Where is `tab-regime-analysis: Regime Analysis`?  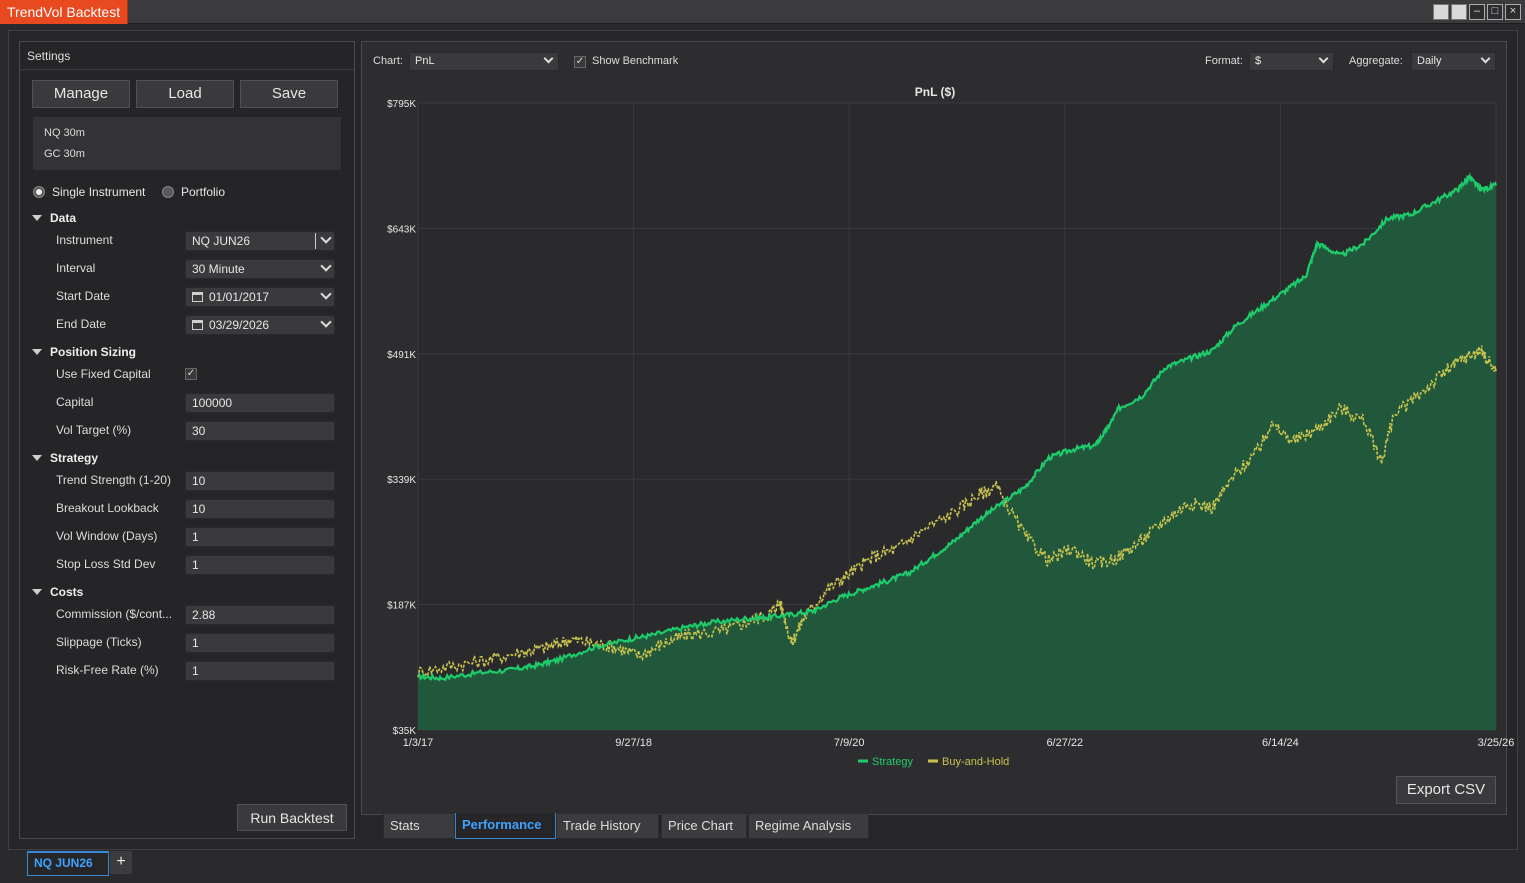 tab-regime-analysis: Regime Analysis is located at coordinates (808, 826).